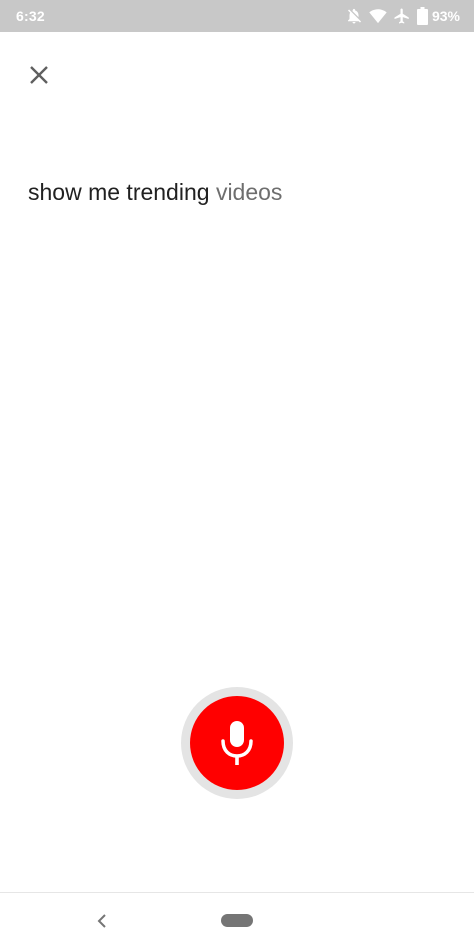 The width and height of the screenshot is (474, 948). Describe the element at coordinates (445, 16) in the screenshot. I see `battery-percent: 93%` at that location.